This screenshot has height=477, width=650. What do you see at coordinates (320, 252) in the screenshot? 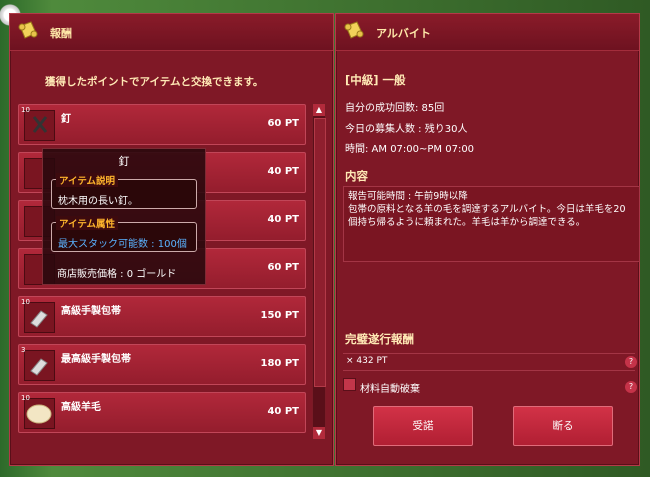
I see `scrollbar-thumb` at bounding box center [320, 252].